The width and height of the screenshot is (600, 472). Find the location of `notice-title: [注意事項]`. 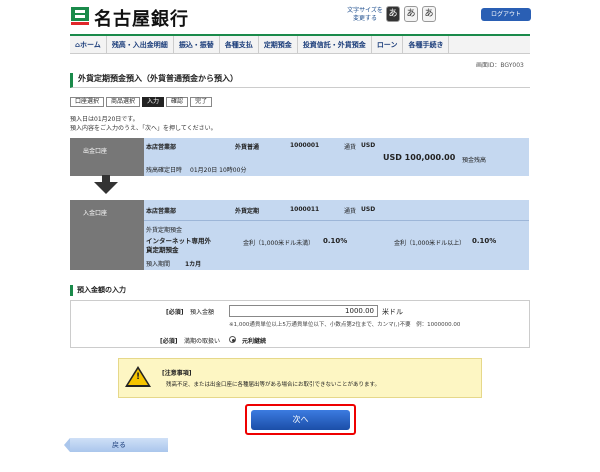

notice-title: [注意事項] is located at coordinates (177, 373).